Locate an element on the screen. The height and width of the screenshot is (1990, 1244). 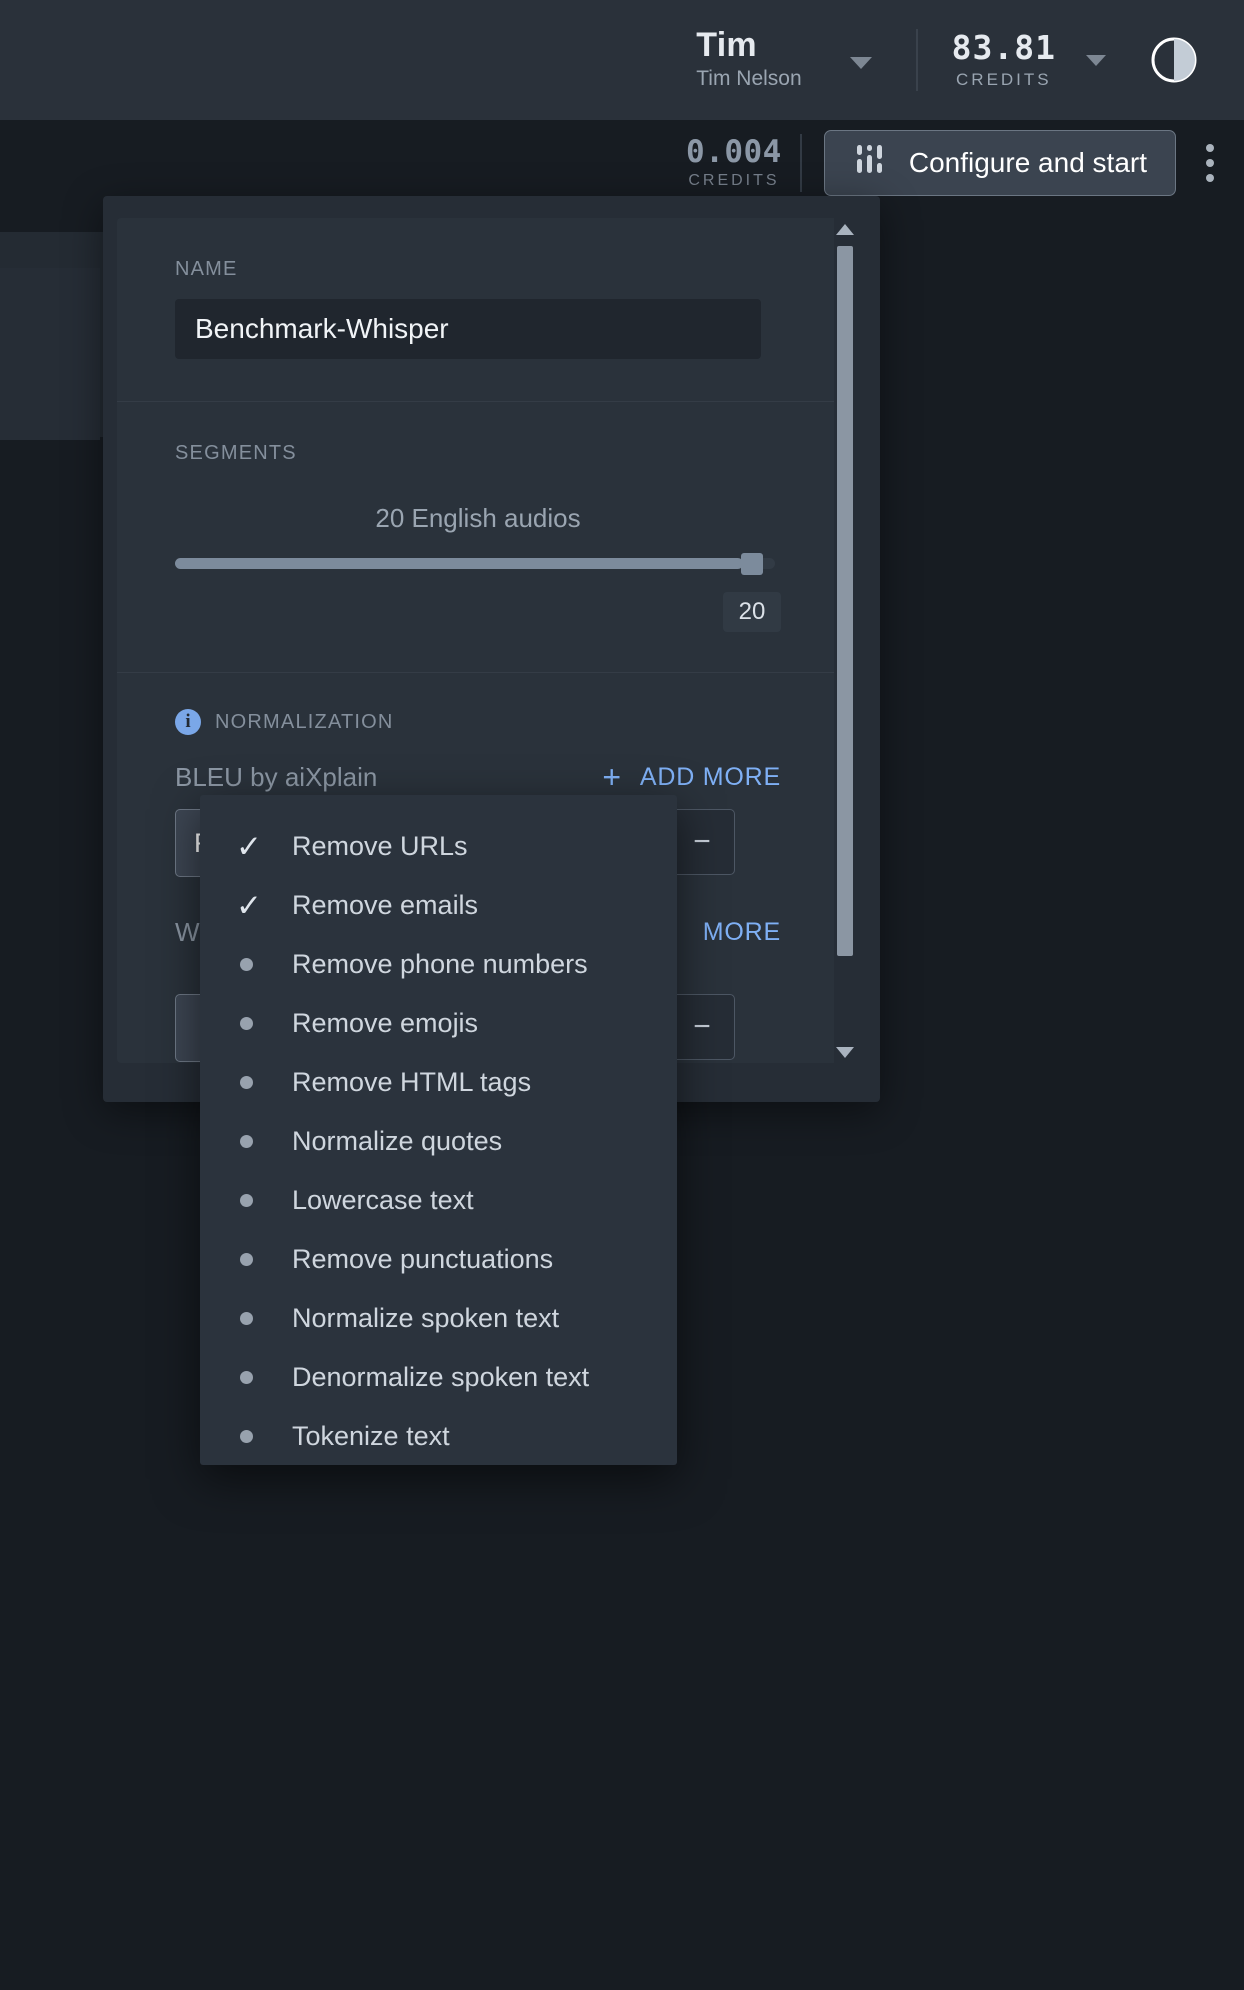
triangle-up-icon is located at coordinates (845, 229).